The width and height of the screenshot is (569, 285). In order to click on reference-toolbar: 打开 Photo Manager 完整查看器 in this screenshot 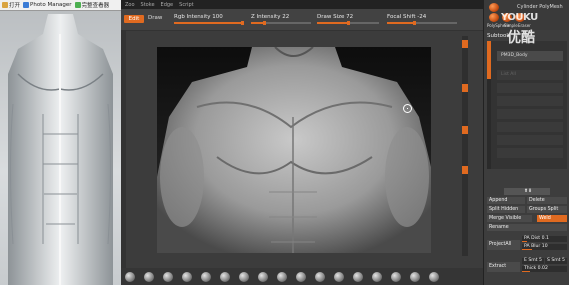, I will do `click(60, 5)`.